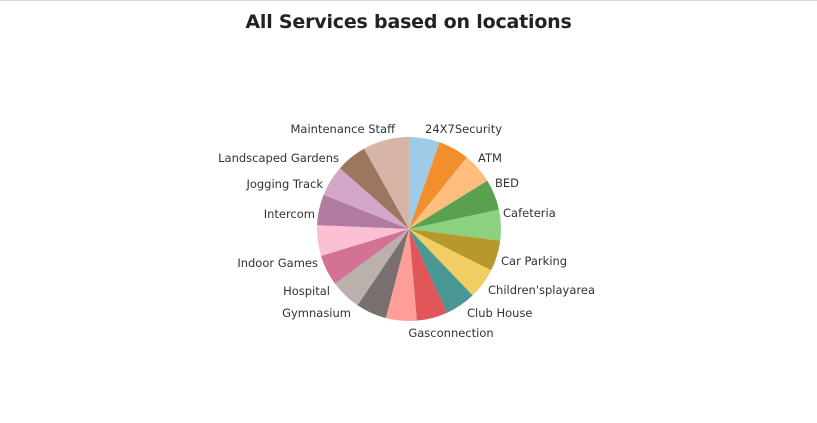 The image size is (817, 423). Describe the element at coordinates (500, 313) in the screenshot. I see `slice-label: Club House` at that location.